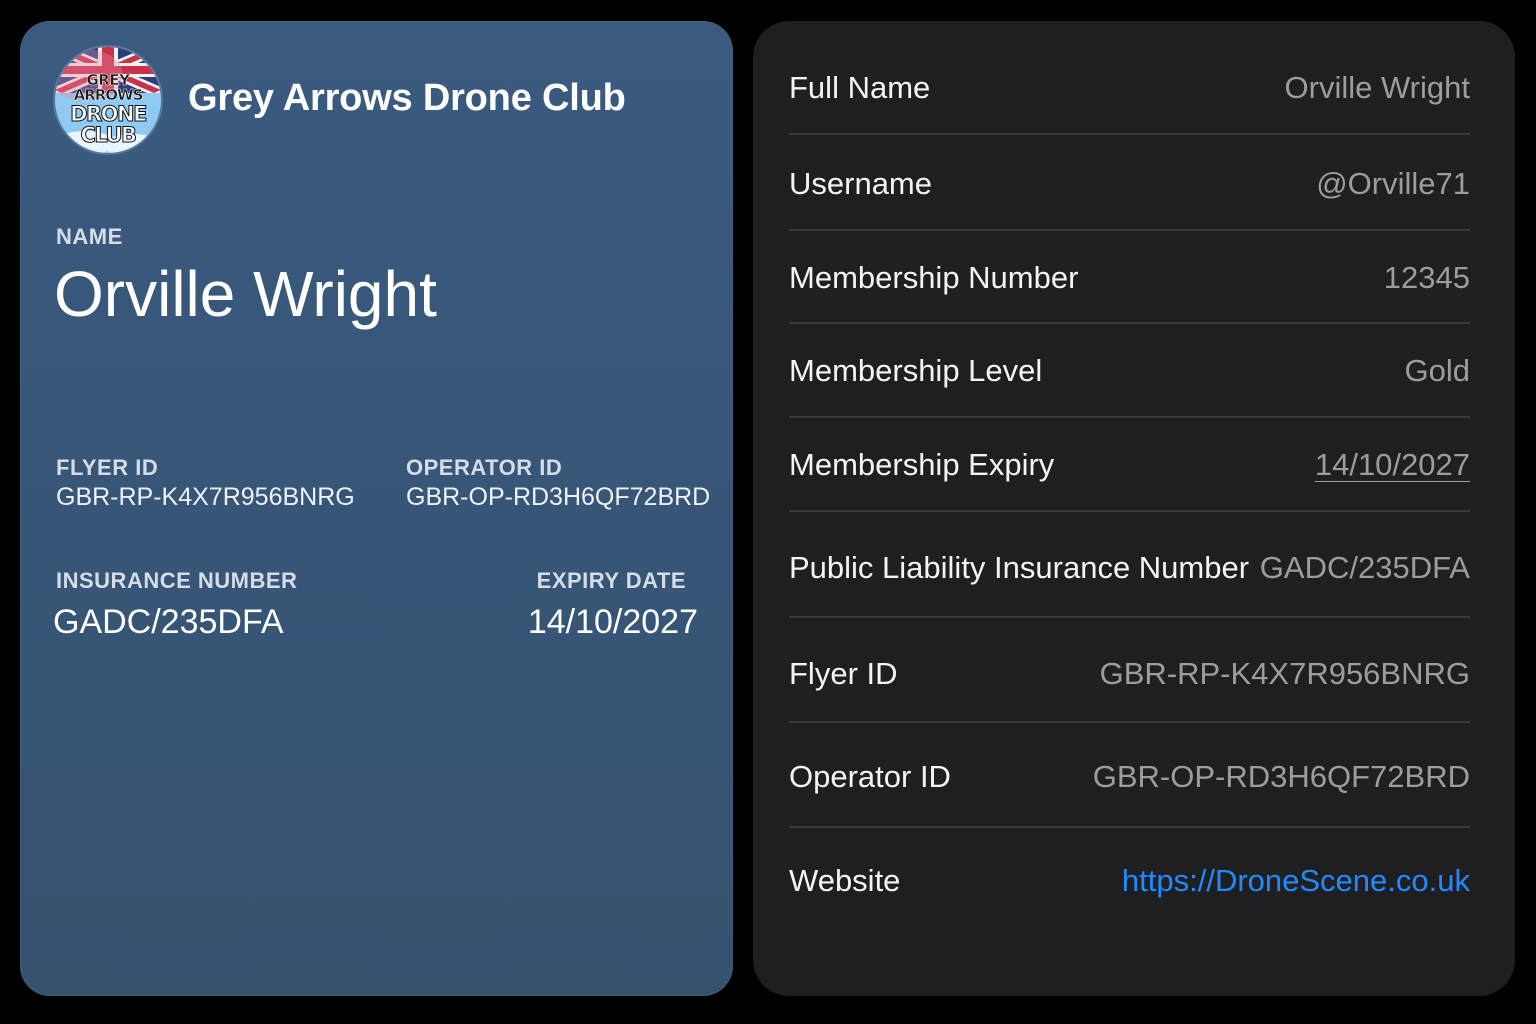 The height and width of the screenshot is (1024, 1536). I want to click on detail-label: Membership Level, so click(916, 370).